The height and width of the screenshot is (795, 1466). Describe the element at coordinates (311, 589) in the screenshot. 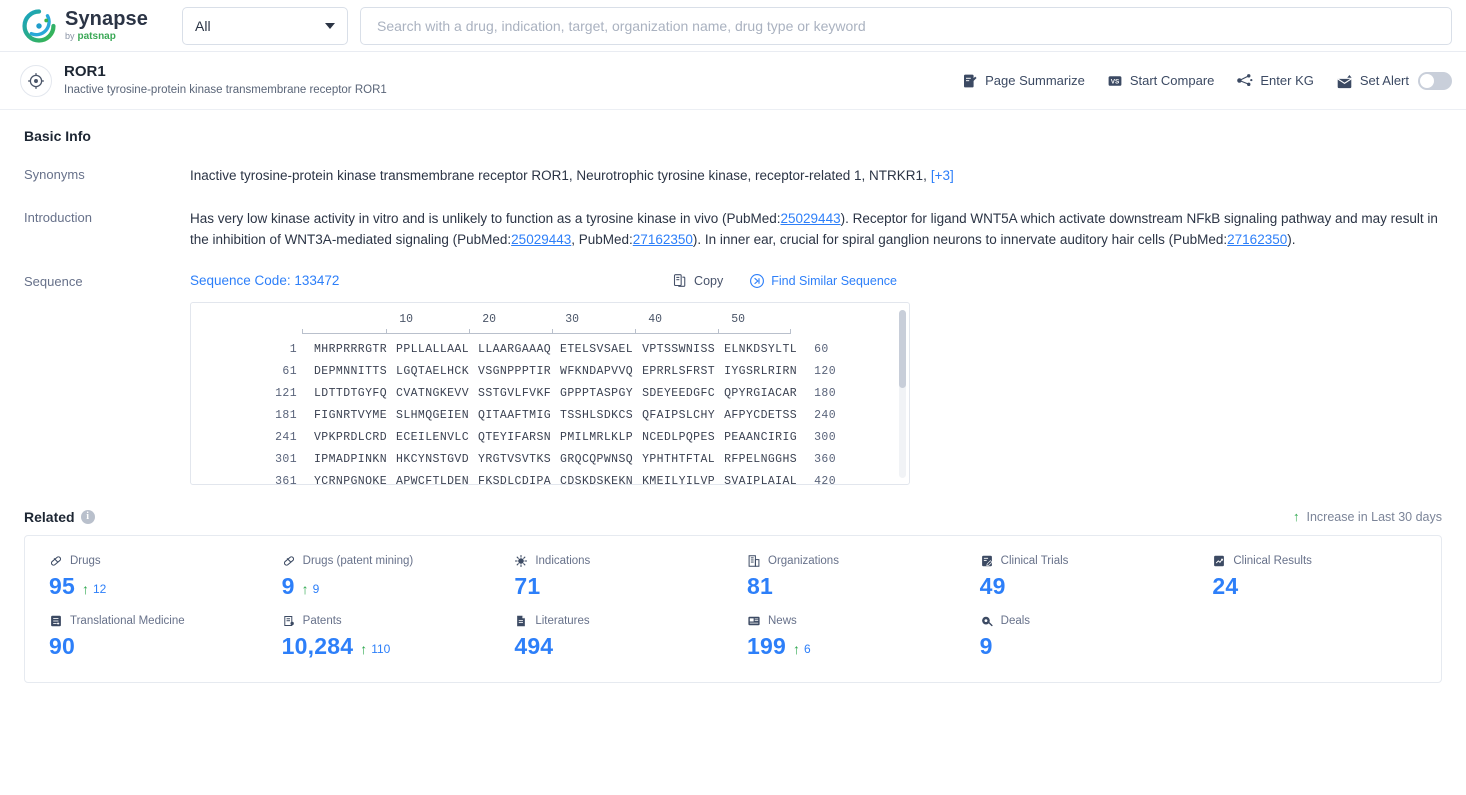

I see `stat-delta: ↑ 9` at that location.